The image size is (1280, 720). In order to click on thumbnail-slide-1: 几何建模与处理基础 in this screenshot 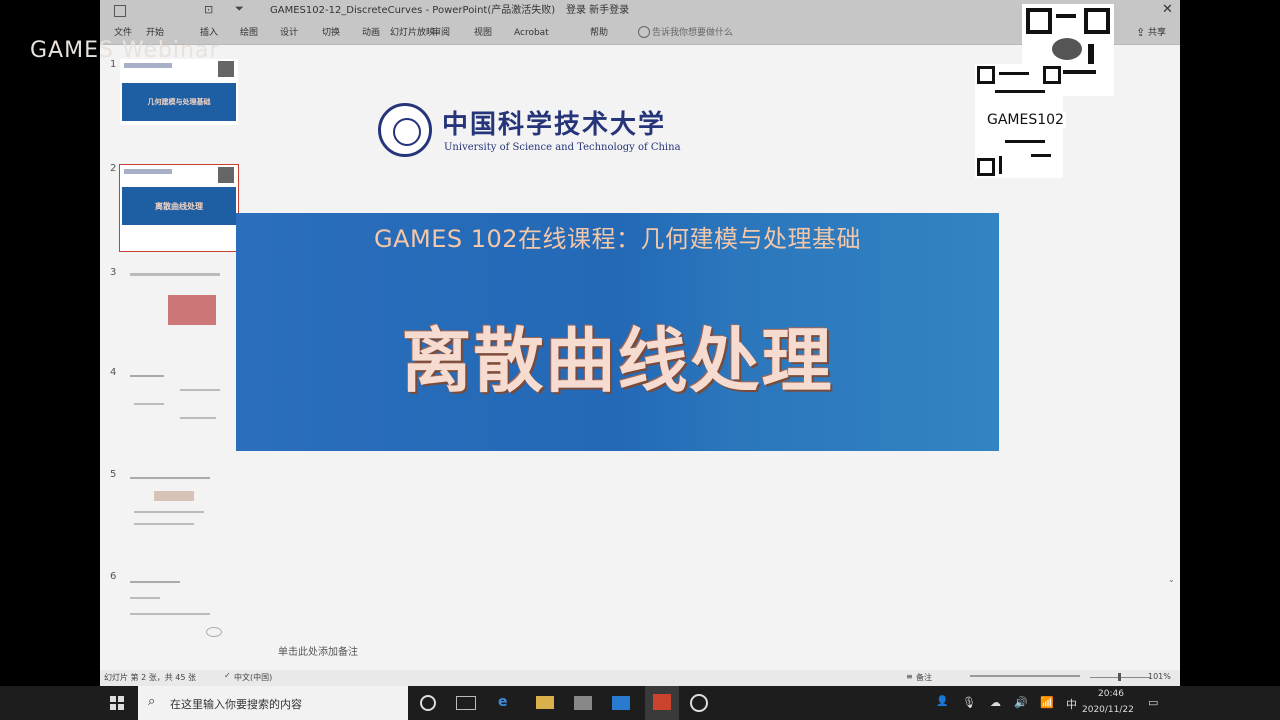, I will do `click(179, 92)`.